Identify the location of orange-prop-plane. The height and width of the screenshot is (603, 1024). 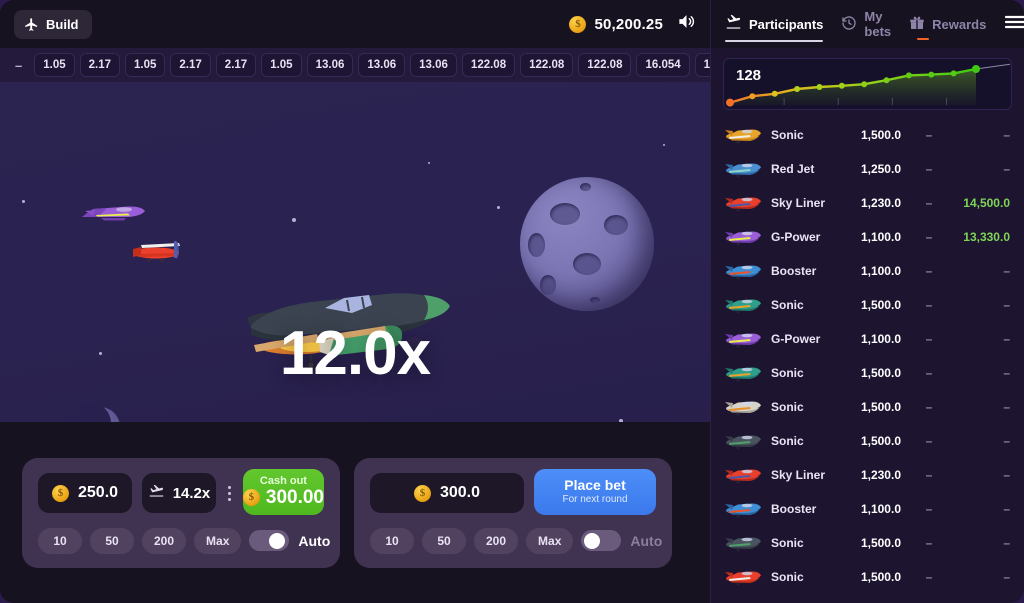
(743, 136).